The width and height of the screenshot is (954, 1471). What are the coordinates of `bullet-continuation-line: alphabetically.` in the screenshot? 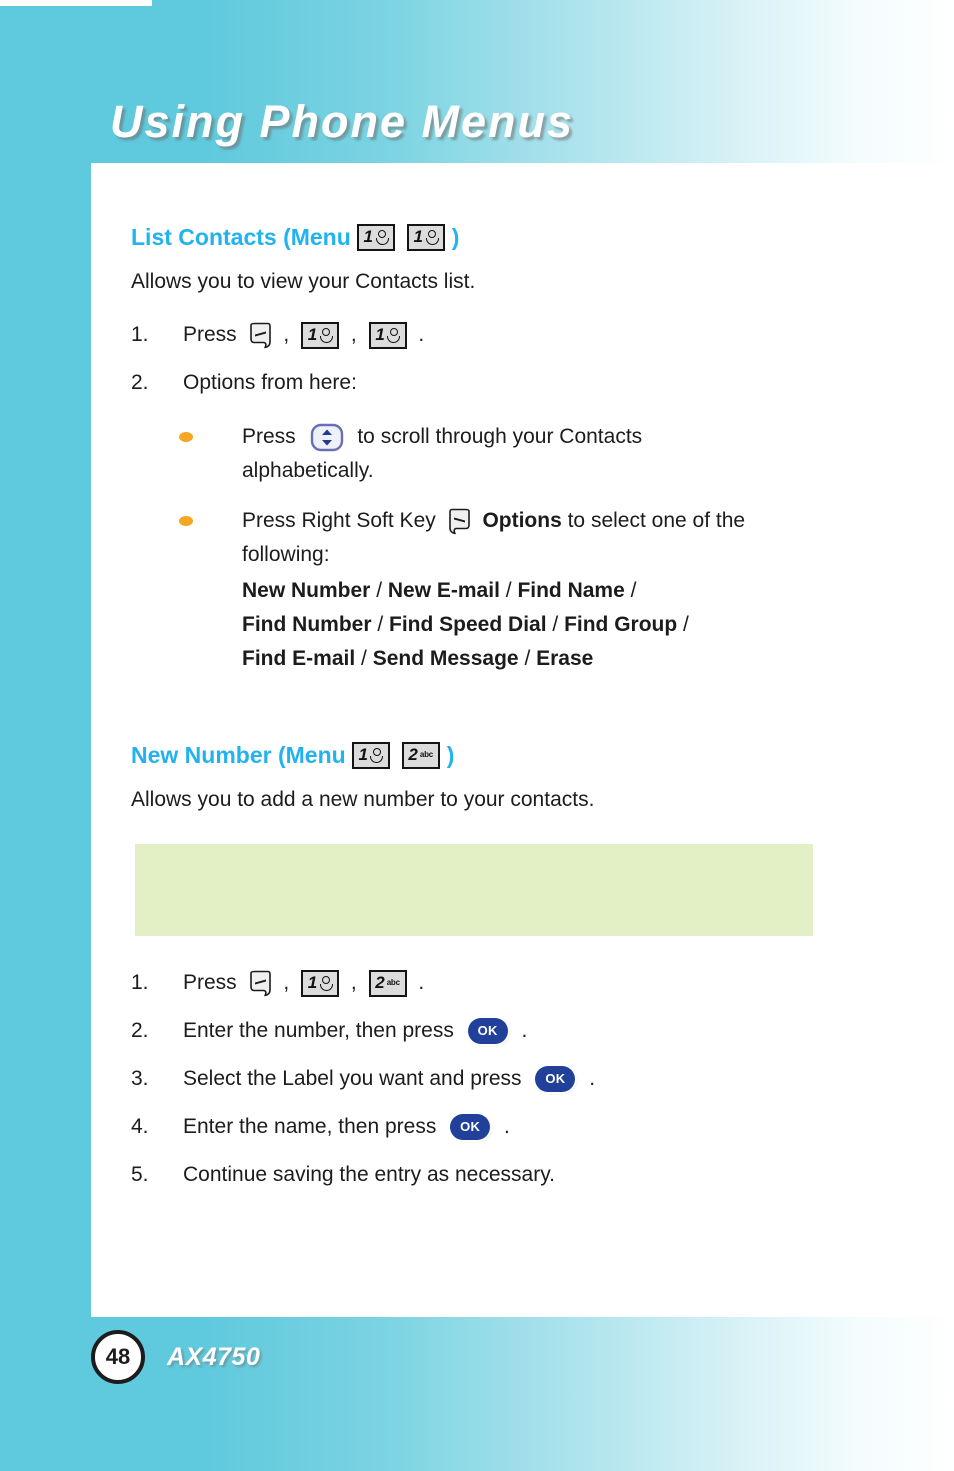 It's located at (308, 470).